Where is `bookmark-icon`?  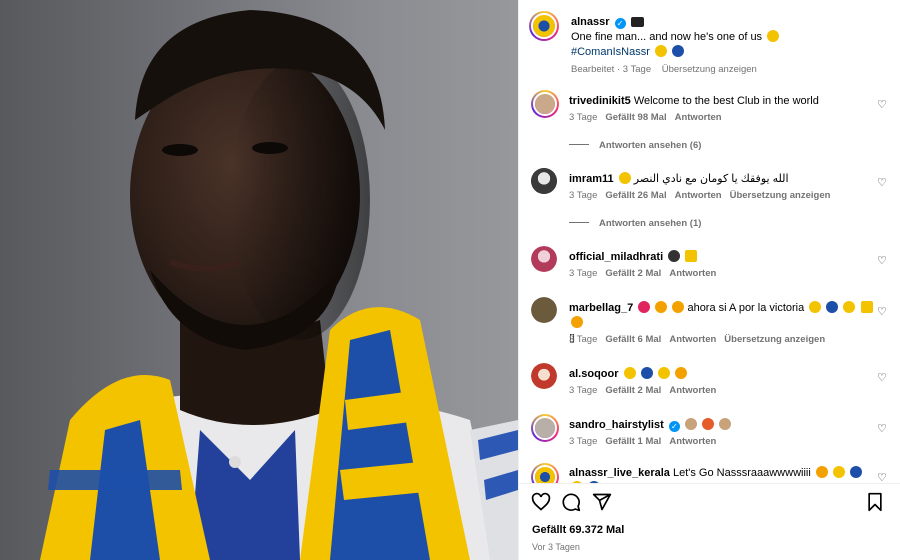 bookmark-icon is located at coordinates (875, 502).